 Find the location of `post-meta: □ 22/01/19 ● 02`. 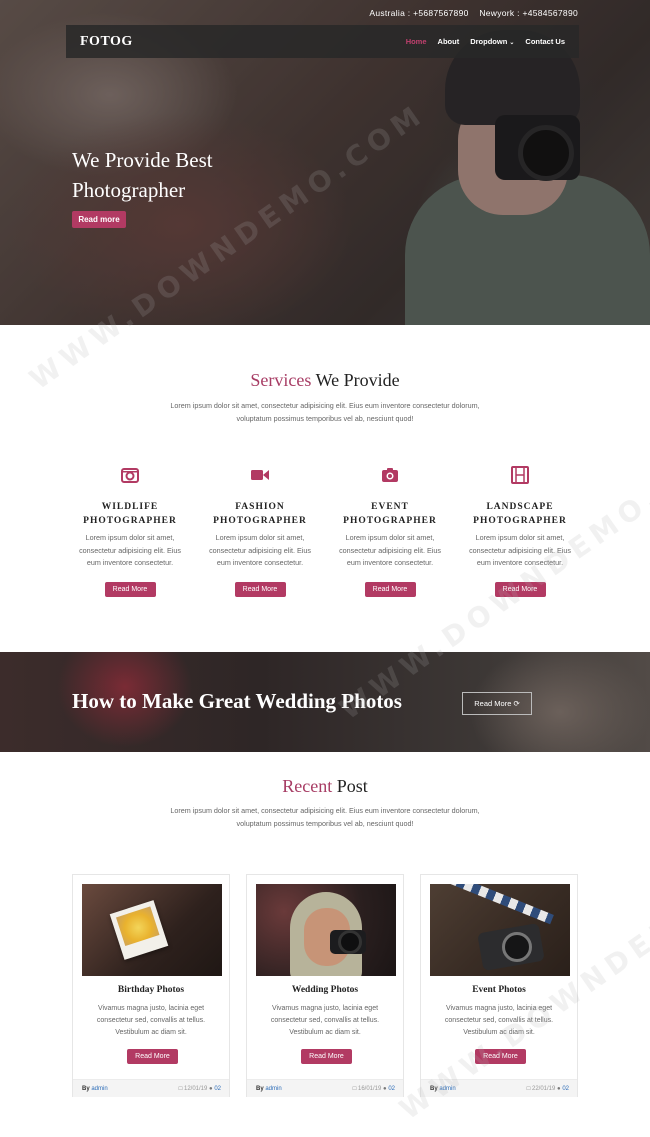

post-meta: □ 22/01/19 ● 02 is located at coordinates (548, 1089).